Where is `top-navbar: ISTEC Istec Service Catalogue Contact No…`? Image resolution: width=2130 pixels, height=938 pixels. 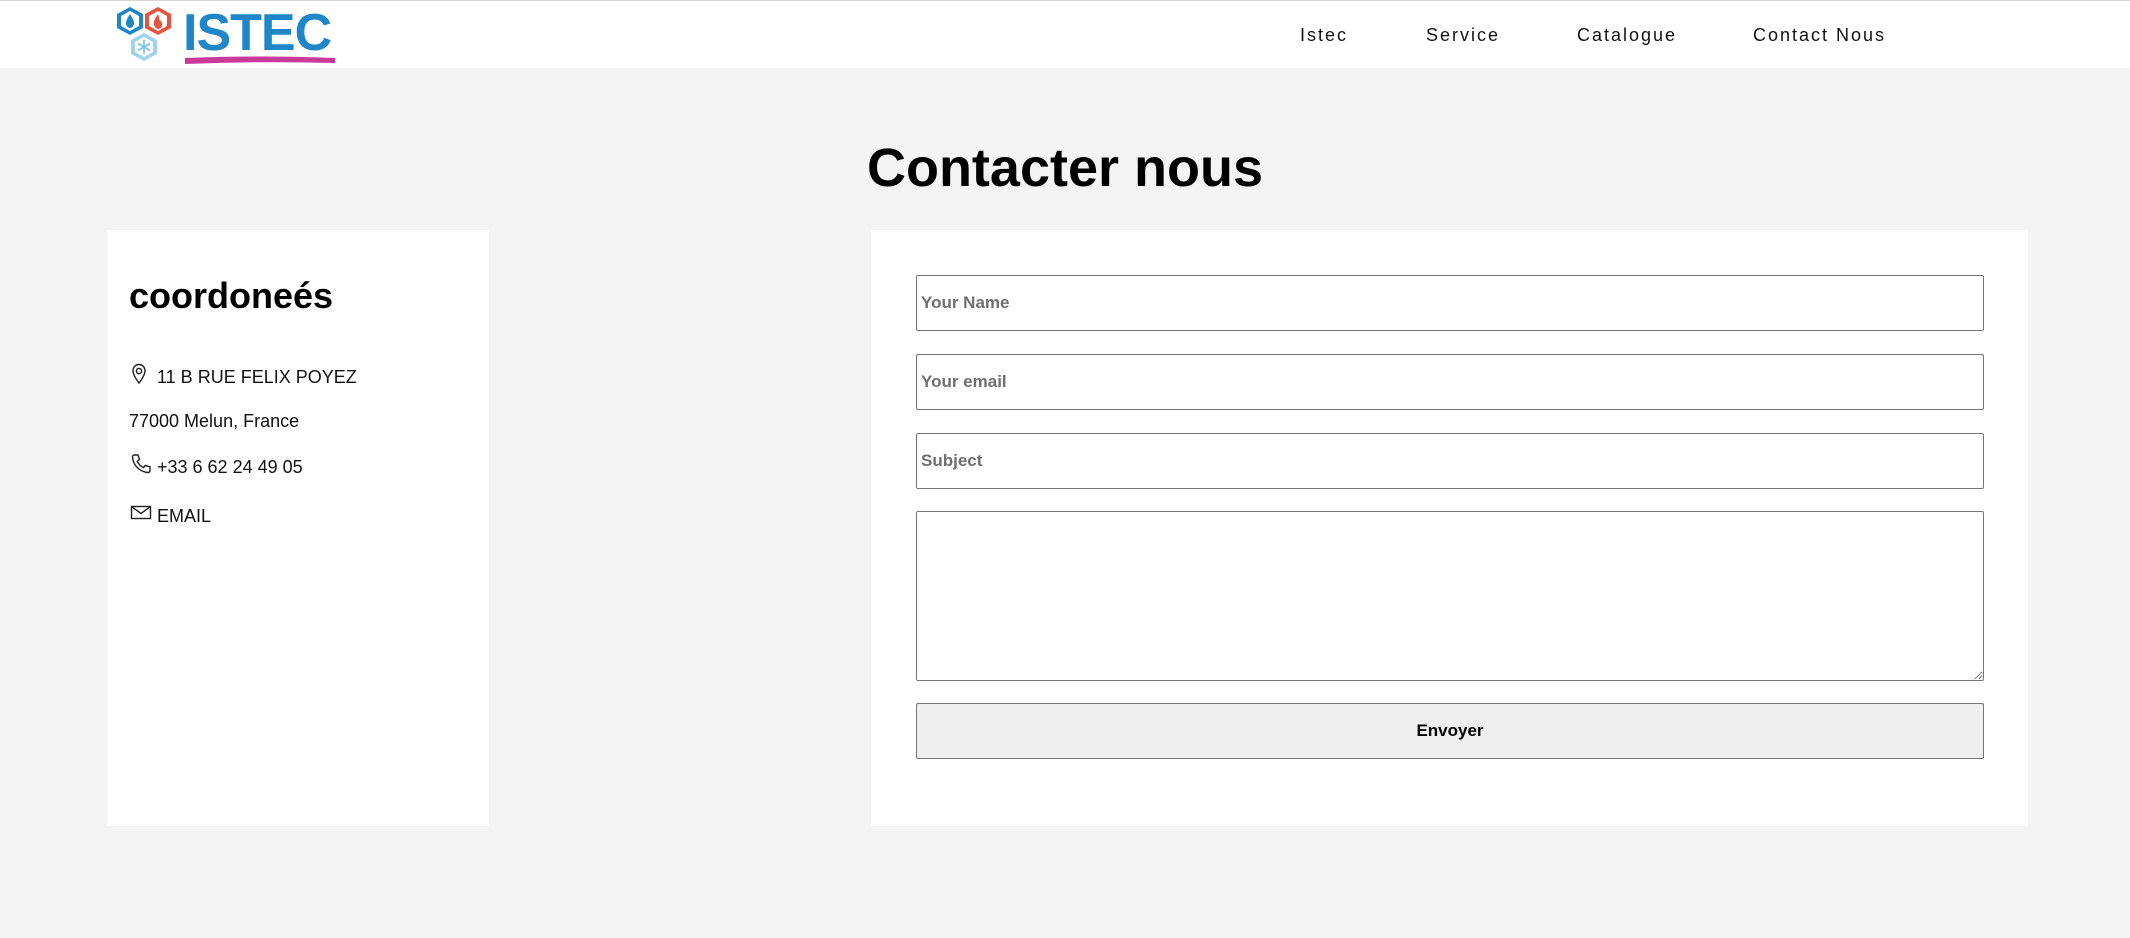
top-navbar: ISTEC Istec Service Catalogue Contact No… is located at coordinates (1065, 34).